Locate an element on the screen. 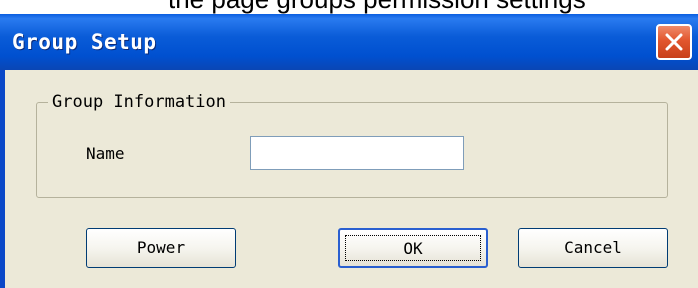 This screenshot has height=288, width=698. cancel-button: Cancel is located at coordinates (593, 248).